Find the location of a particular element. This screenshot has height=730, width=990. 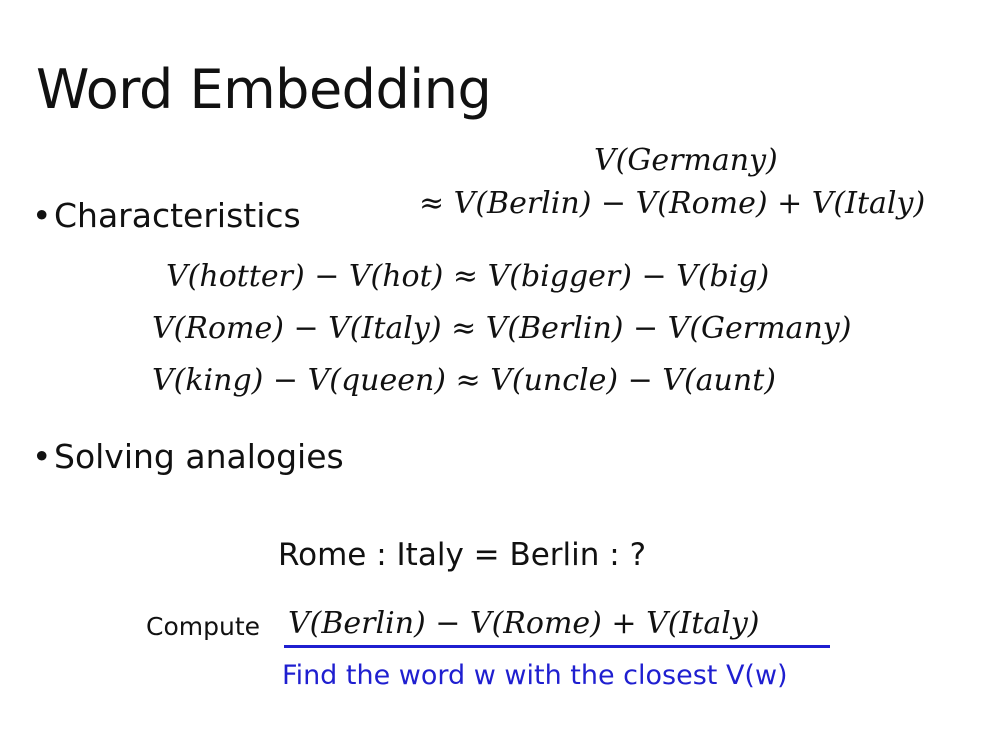

bullet-solving-analogies: •Solving analogies is located at coordinates (188, 456).